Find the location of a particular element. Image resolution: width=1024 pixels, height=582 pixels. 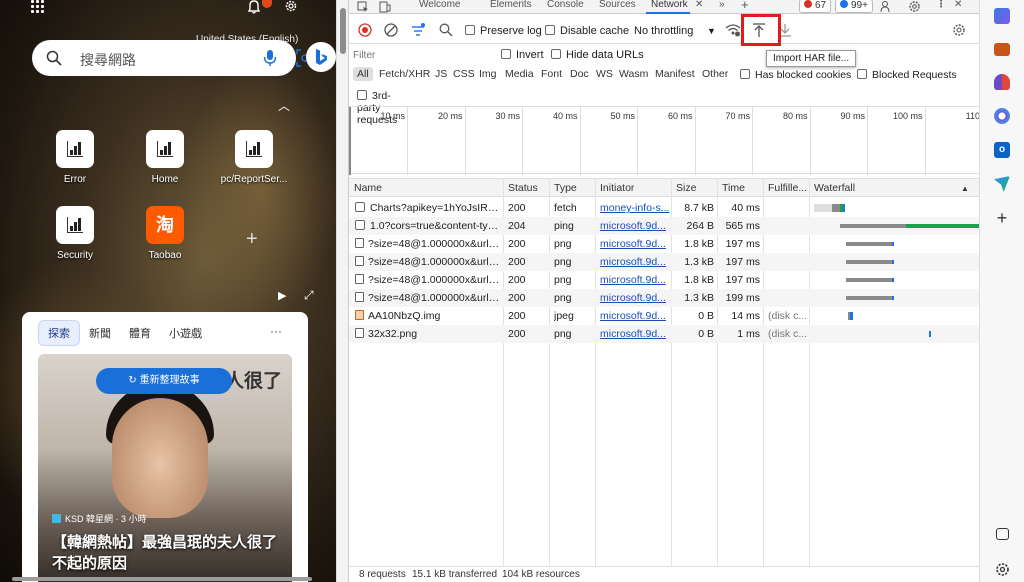

tab-sources: Sources is located at coordinates (617, 5).